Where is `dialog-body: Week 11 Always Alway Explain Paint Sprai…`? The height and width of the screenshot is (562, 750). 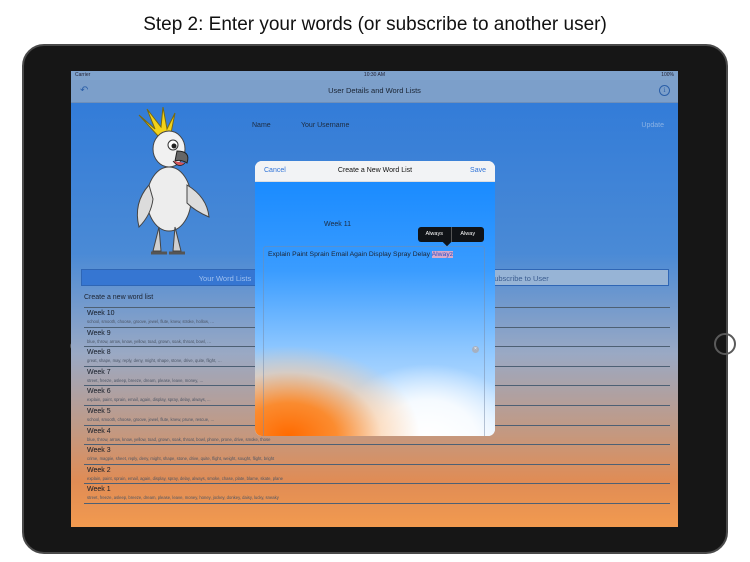
dialog-body: Week 11 Always Alway Explain Paint Sprai… is located at coordinates (375, 309).